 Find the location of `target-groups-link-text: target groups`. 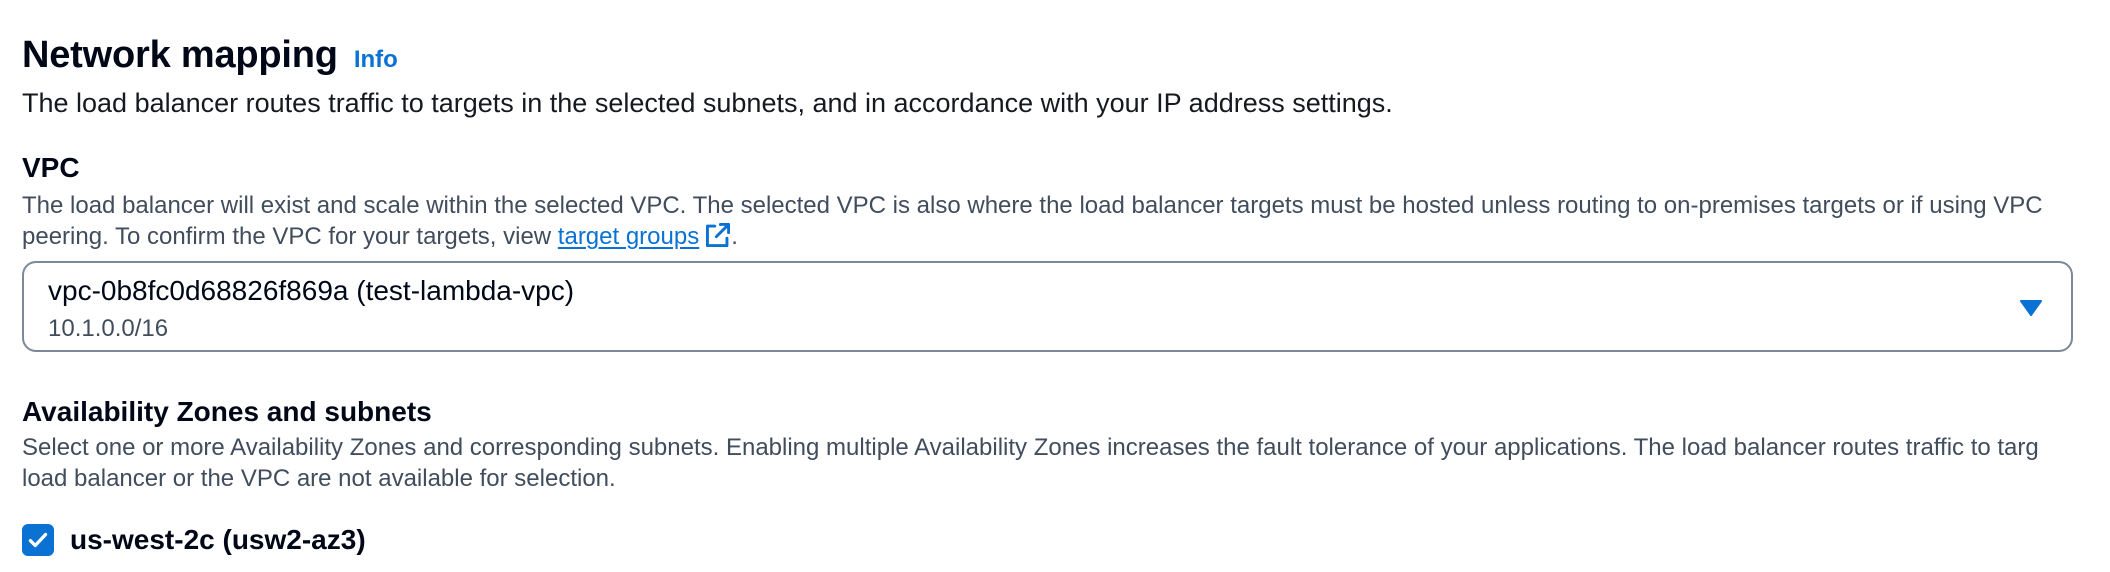

target-groups-link-text: target groups is located at coordinates (628, 236).